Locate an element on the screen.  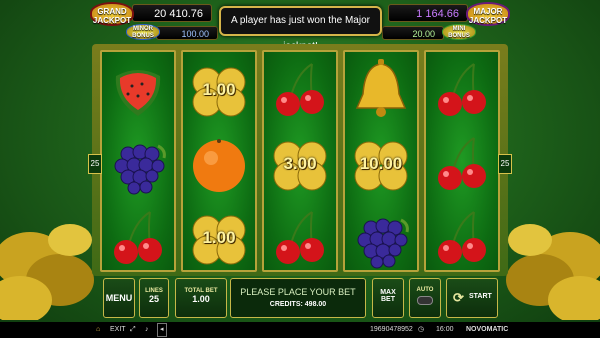
minor-bonus-plate: 100.00 is located at coordinates (187, 33).